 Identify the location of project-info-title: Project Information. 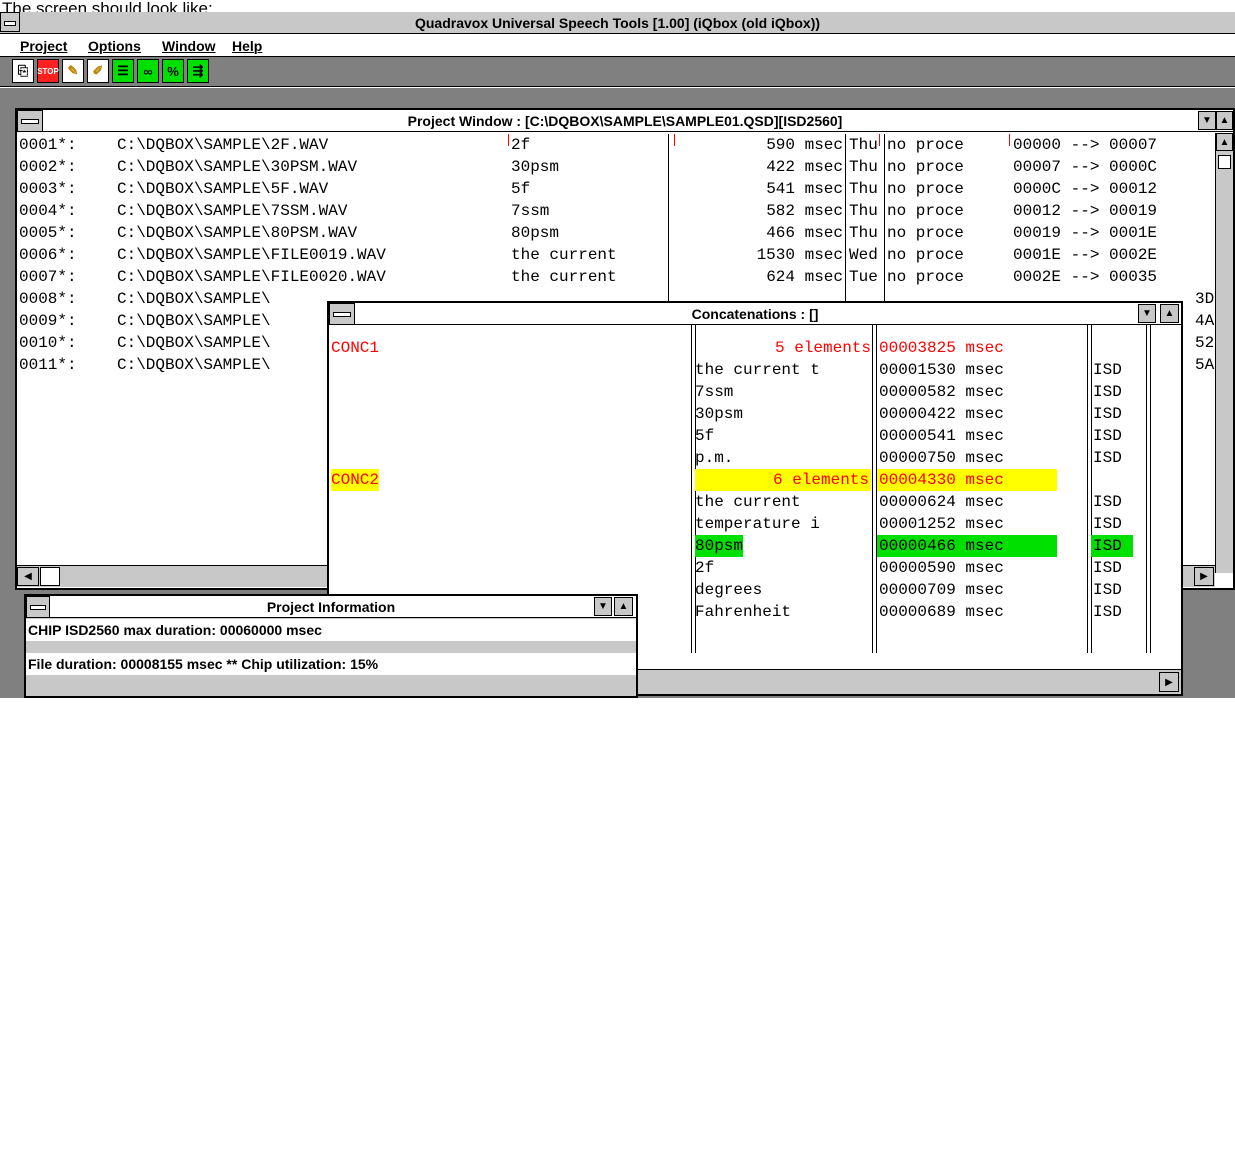
(331, 607).